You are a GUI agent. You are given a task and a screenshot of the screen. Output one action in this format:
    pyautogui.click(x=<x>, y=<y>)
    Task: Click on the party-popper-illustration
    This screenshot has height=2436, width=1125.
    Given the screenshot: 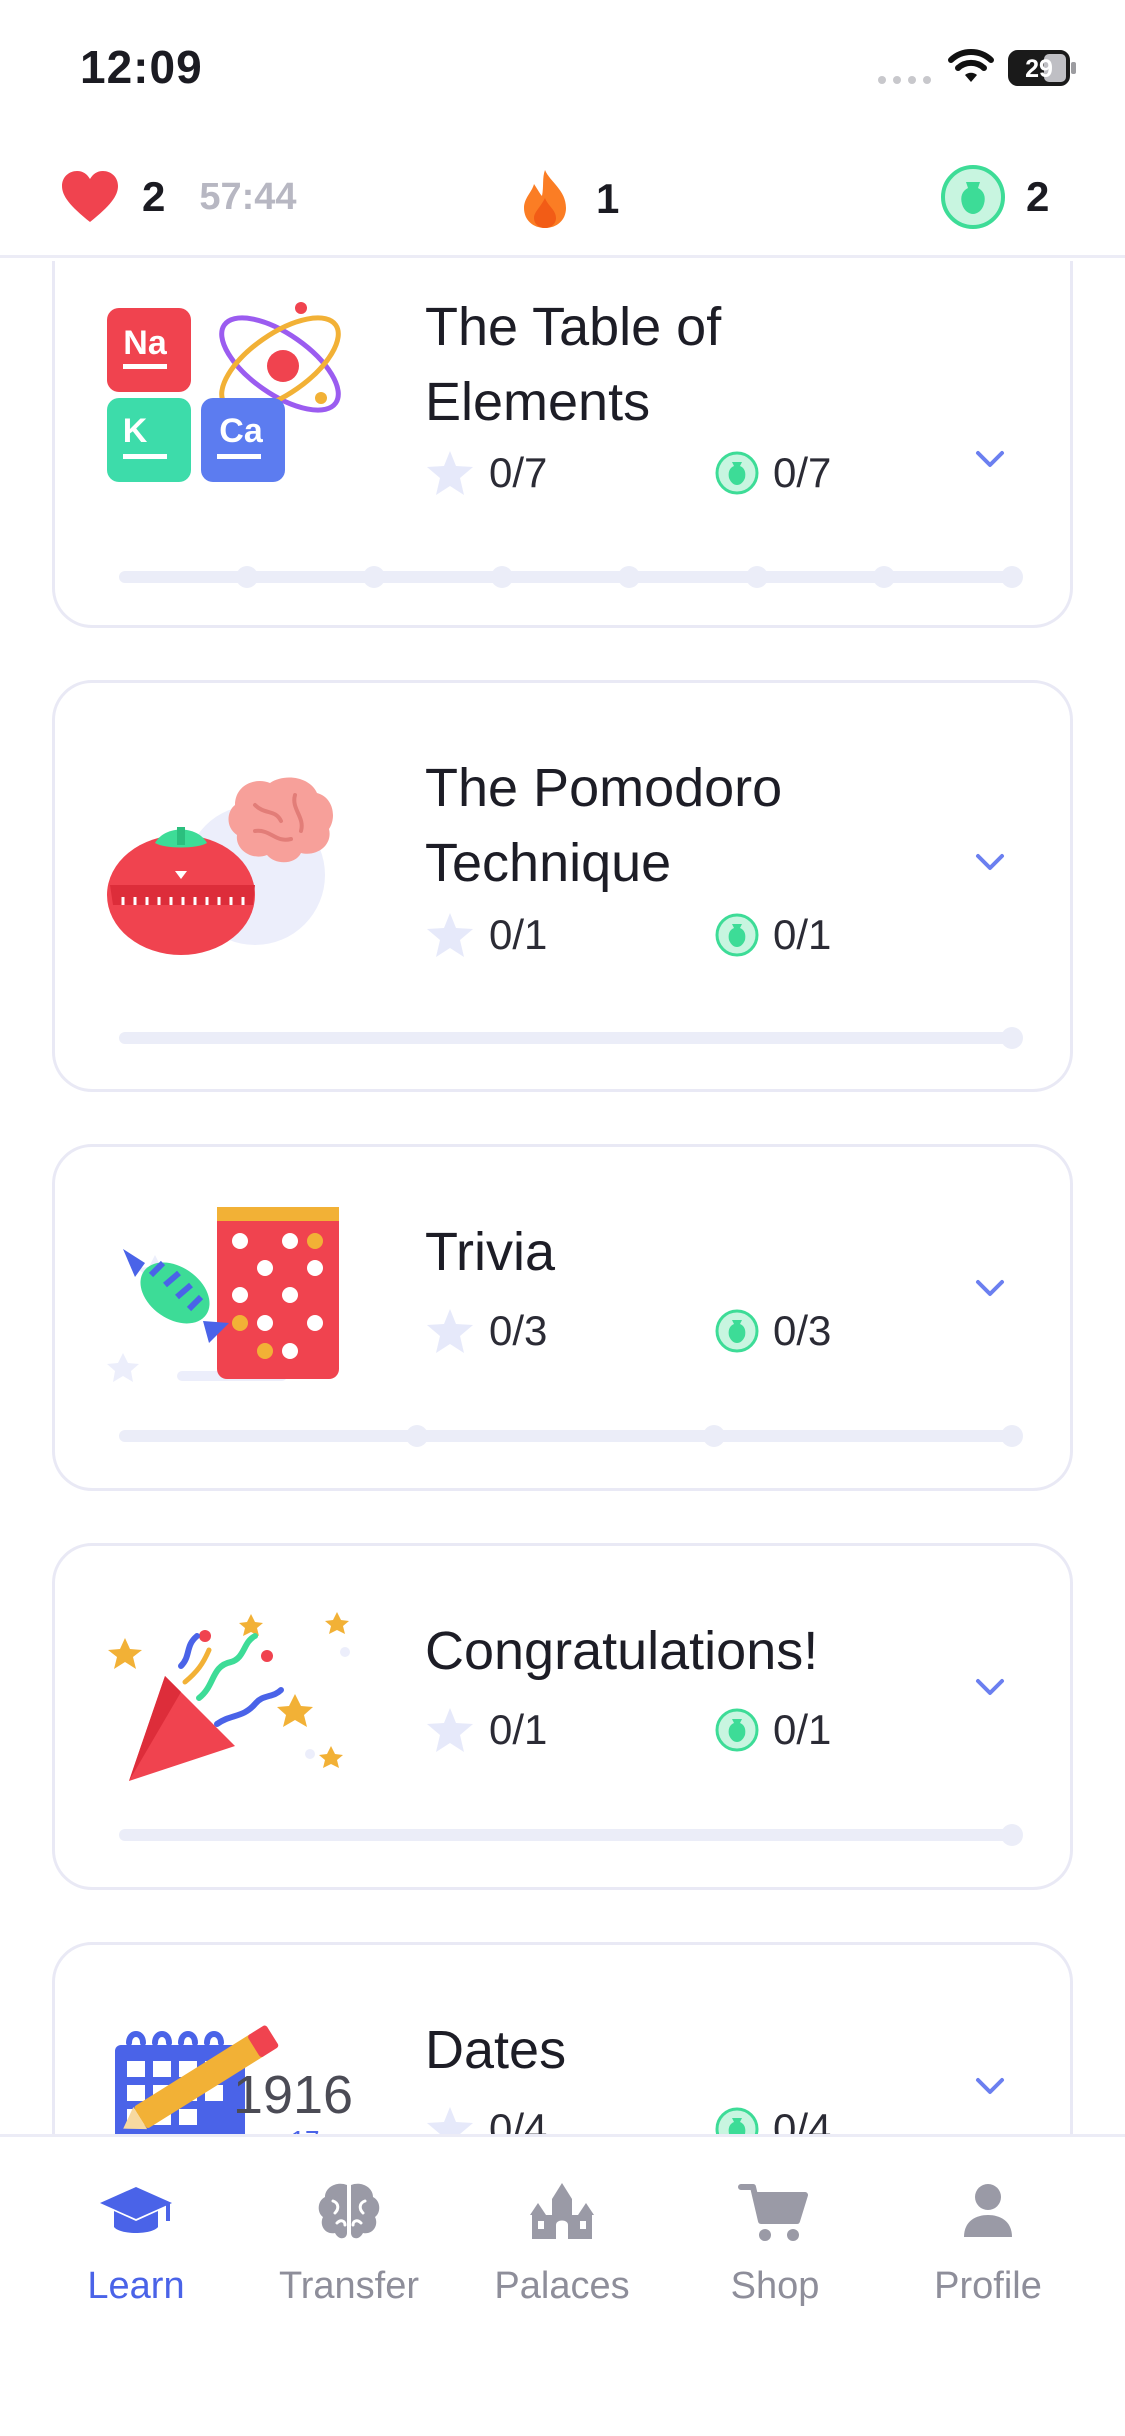 What is the action you would take?
    pyautogui.click(x=229, y=1696)
    